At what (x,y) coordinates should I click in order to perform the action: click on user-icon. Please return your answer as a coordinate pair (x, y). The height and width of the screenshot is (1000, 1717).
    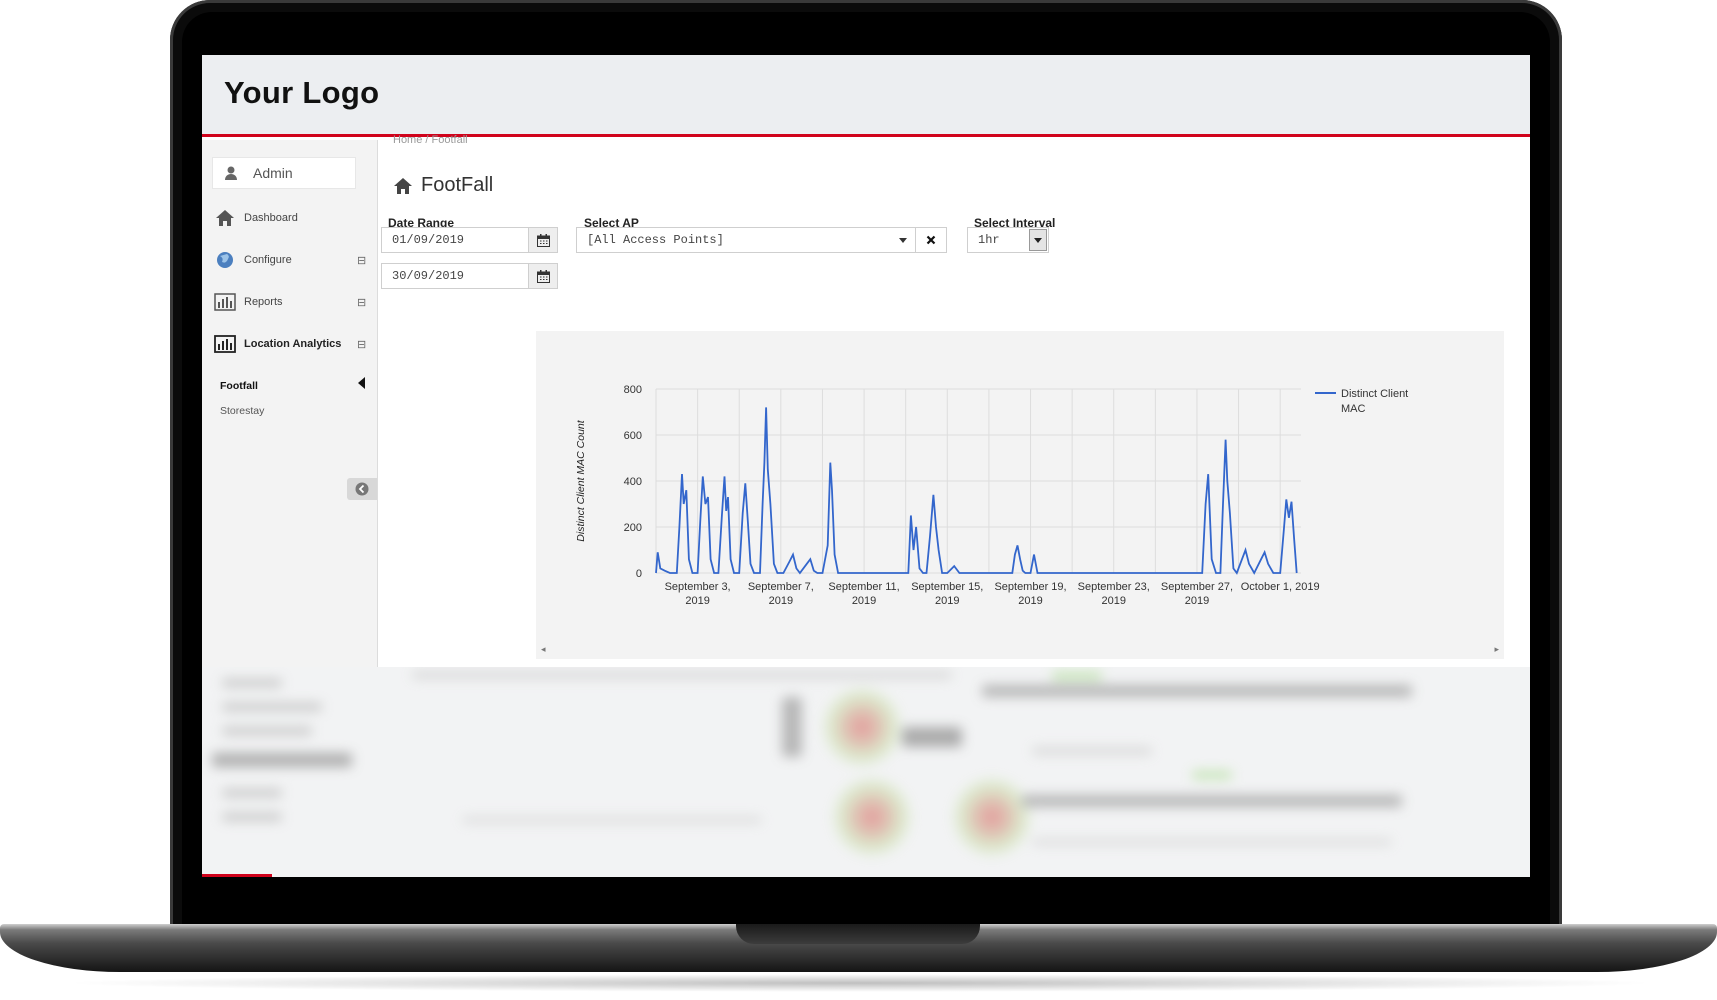
    Looking at the image, I should click on (231, 173).